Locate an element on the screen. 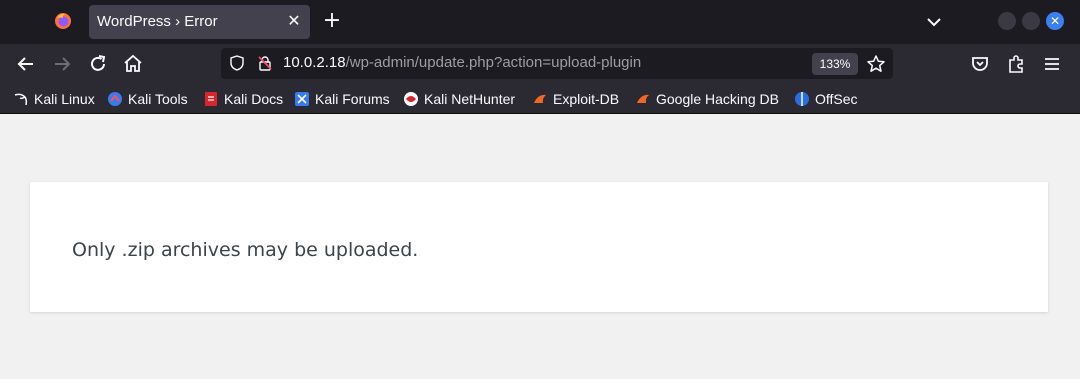 The width and height of the screenshot is (1080, 379). bookmark-label: Kali Linux is located at coordinates (64, 99).